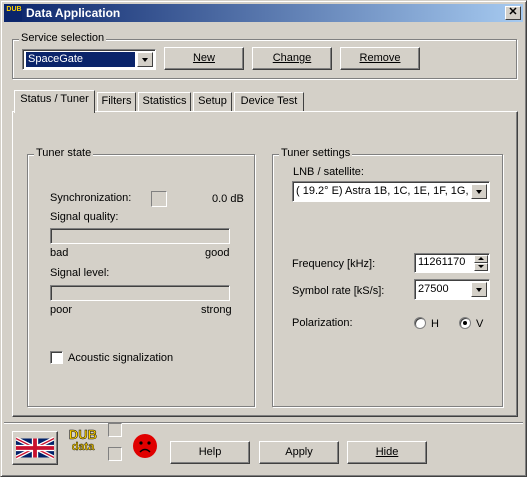 Image resolution: width=527 pixels, height=477 pixels. What do you see at coordinates (481, 267) in the screenshot?
I see `spin-down-icon` at bounding box center [481, 267].